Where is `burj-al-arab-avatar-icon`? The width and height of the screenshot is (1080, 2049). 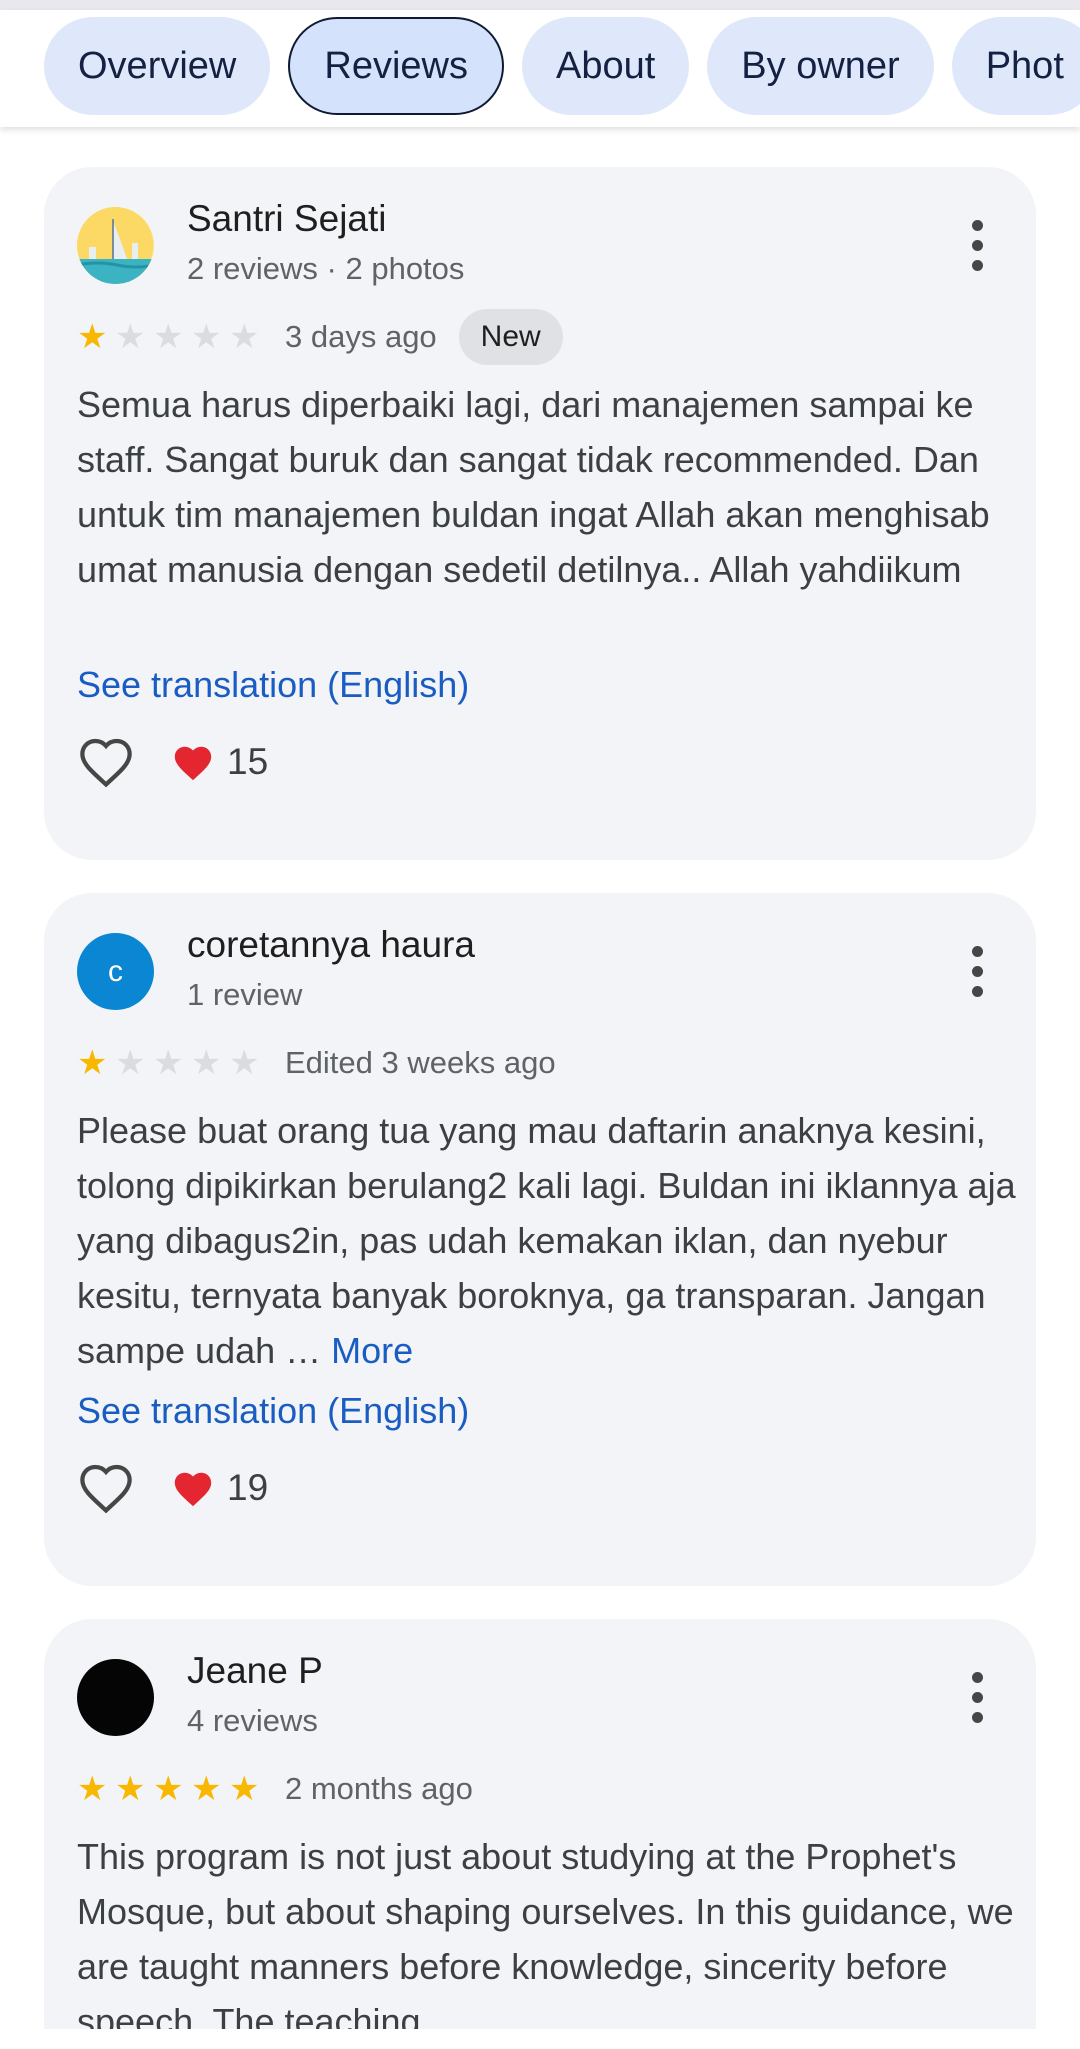
burj-al-arab-avatar-icon is located at coordinates (115, 245).